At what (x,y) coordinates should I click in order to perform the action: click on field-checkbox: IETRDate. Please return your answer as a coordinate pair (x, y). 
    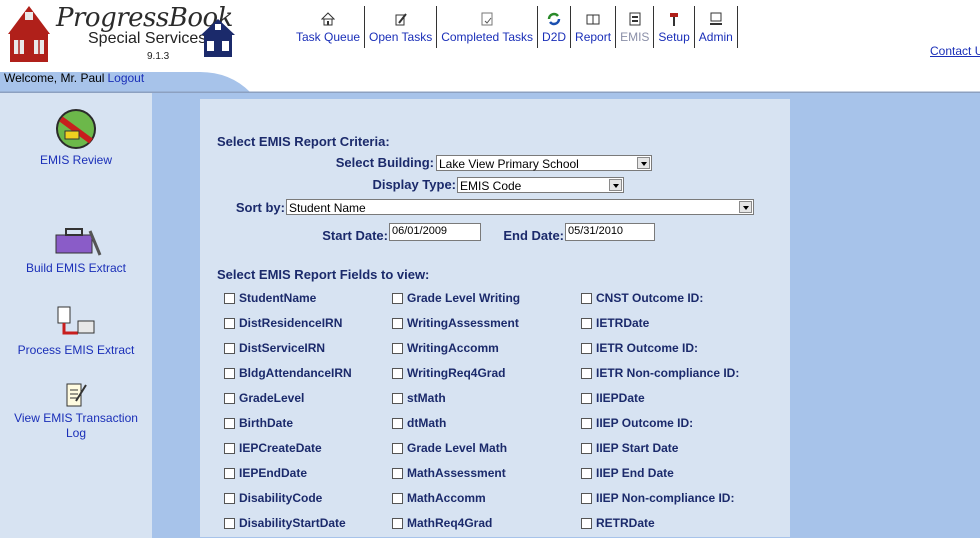
    Looking at the image, I should click on (615, 323).